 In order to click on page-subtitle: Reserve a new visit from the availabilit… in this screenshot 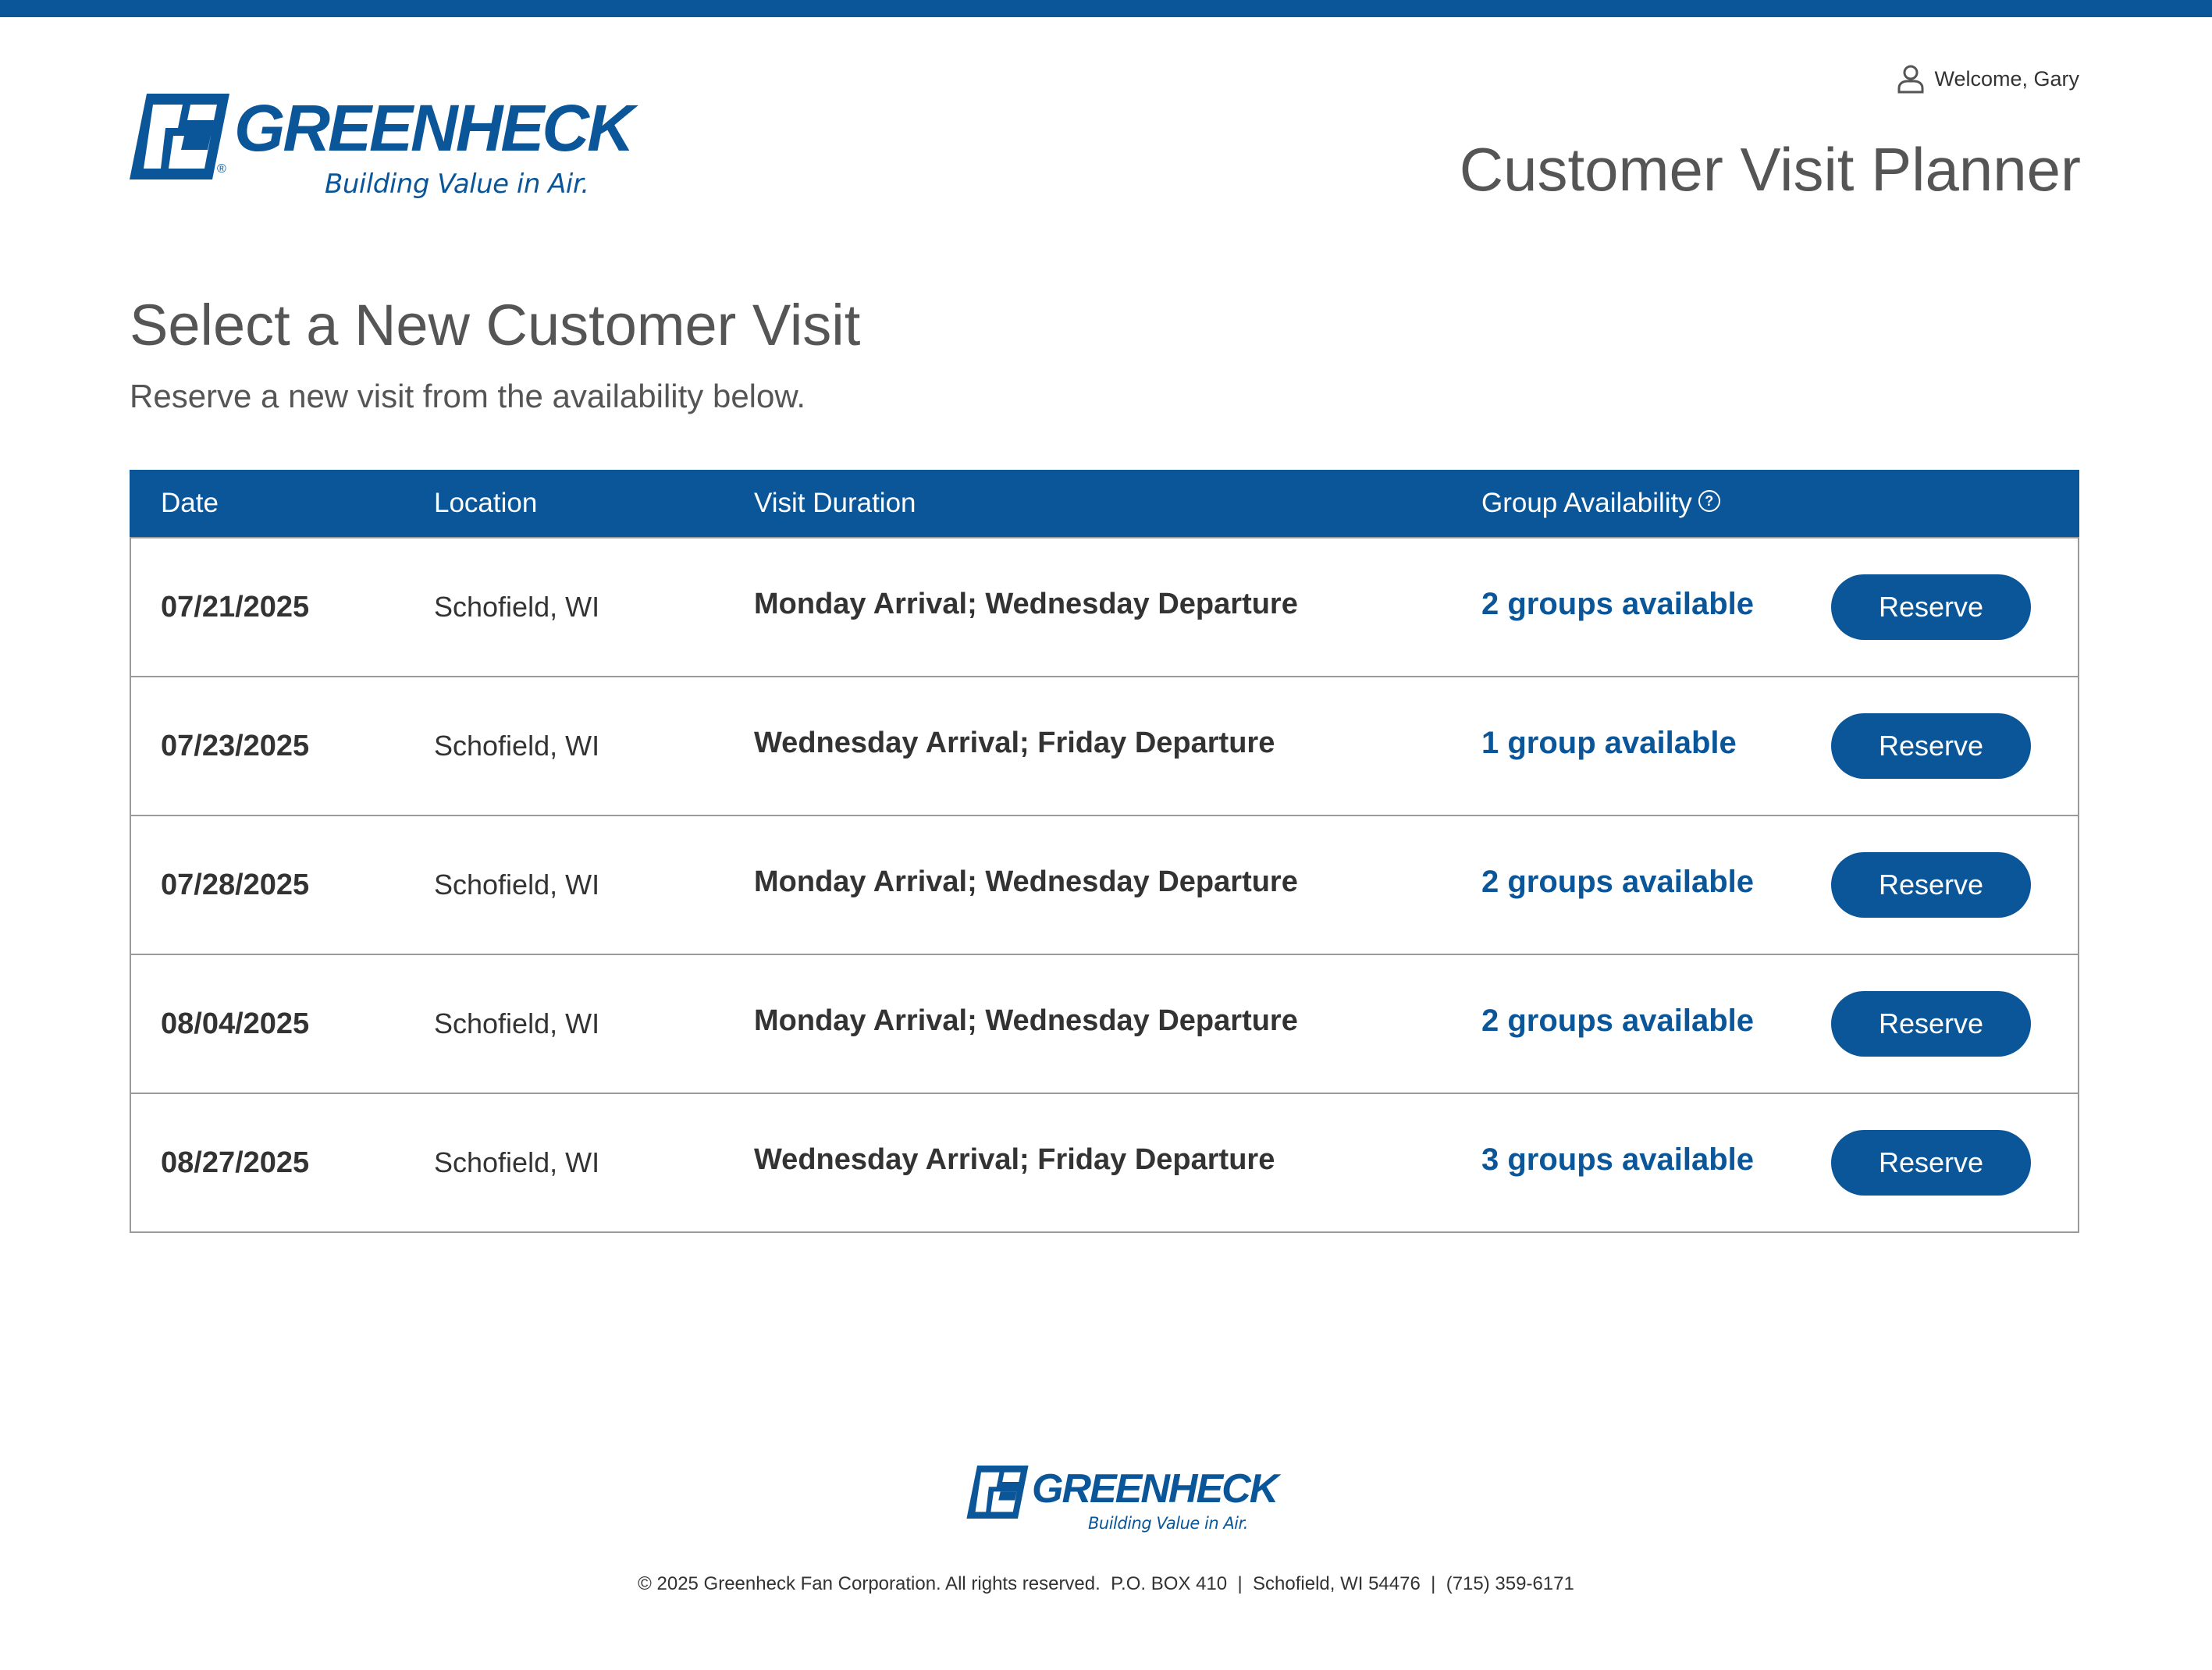, I will do `click(468, 396)`.